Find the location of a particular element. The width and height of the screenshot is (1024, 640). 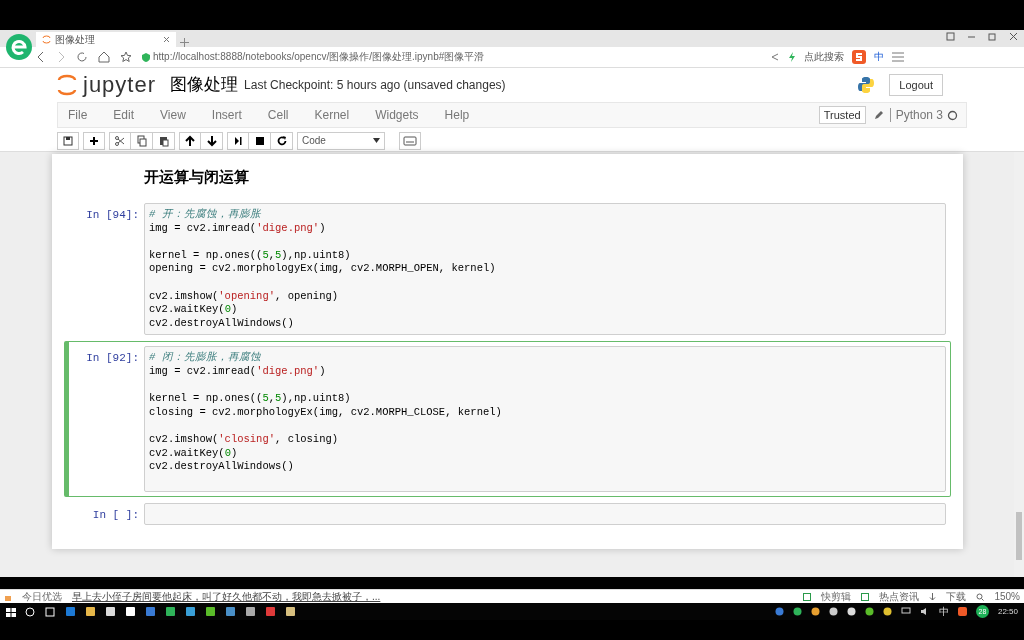

menu-item: Kernel is located at coordinates (338, 115).